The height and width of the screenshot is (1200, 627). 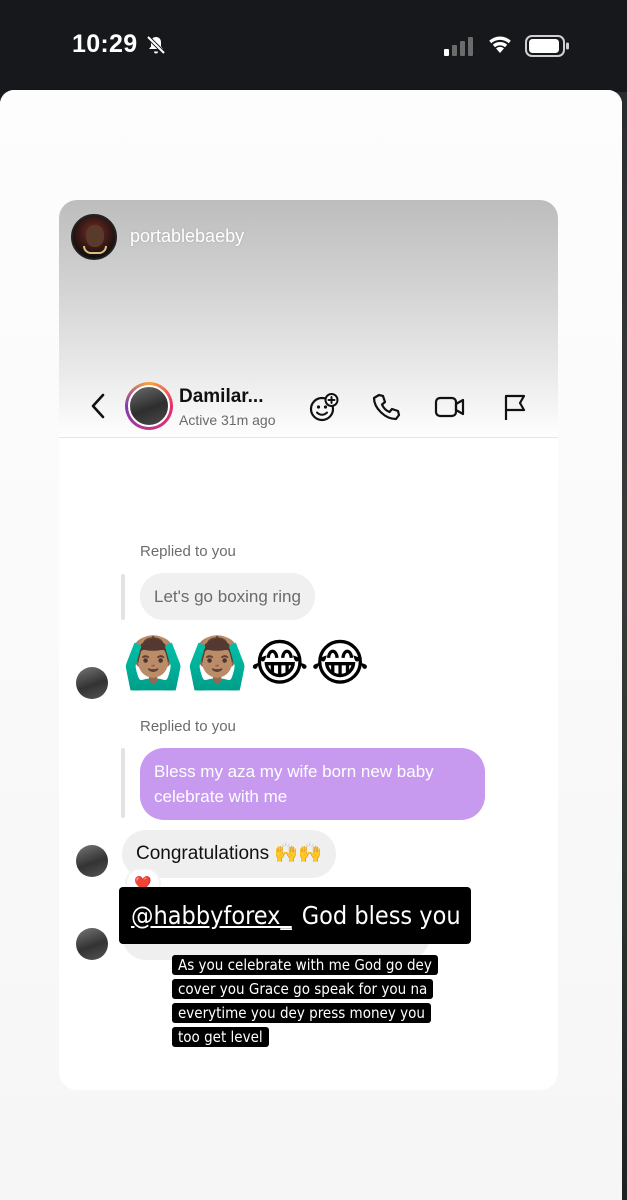 I want to click on status-time: 10:29, so click(x=105, y=44).